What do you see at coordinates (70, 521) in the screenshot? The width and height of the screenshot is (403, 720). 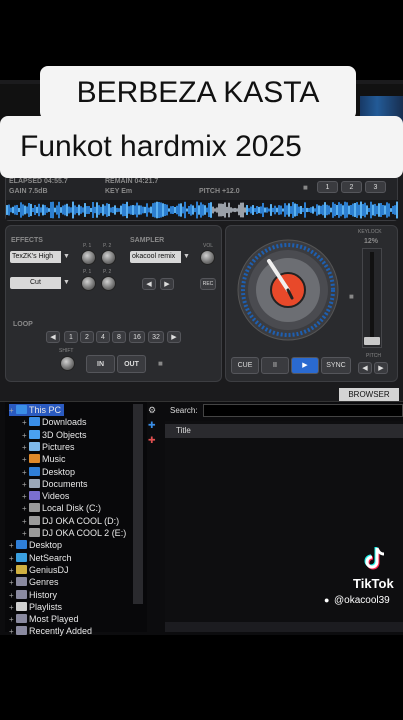 I see `tree-item: + DJ OKA COOL (D:)` at bounding box center [70, 521].